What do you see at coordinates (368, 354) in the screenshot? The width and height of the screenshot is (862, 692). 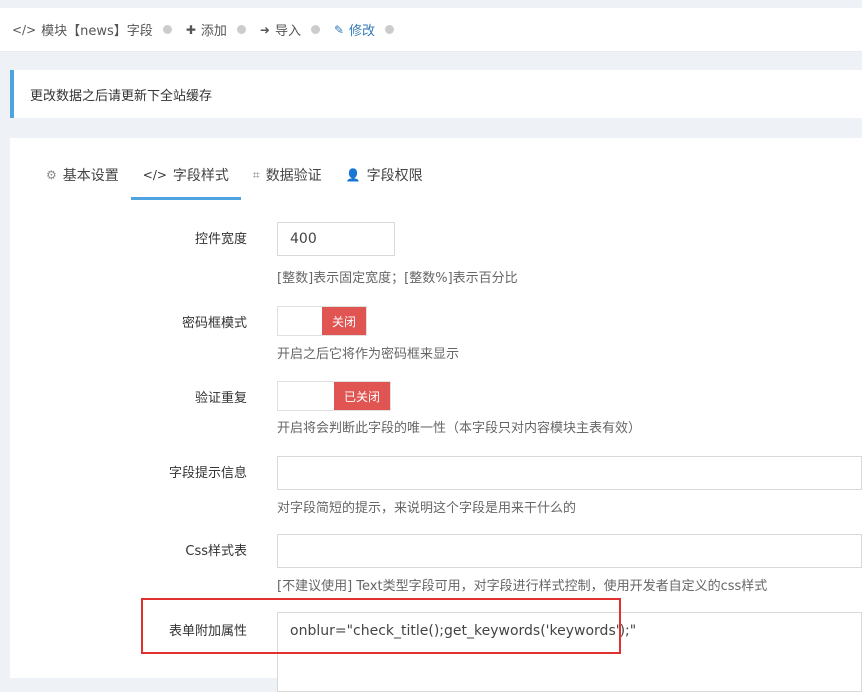 I see `password-mode-help: 开启之后它将作为密码框来显示` at bounding box center [368, 354].